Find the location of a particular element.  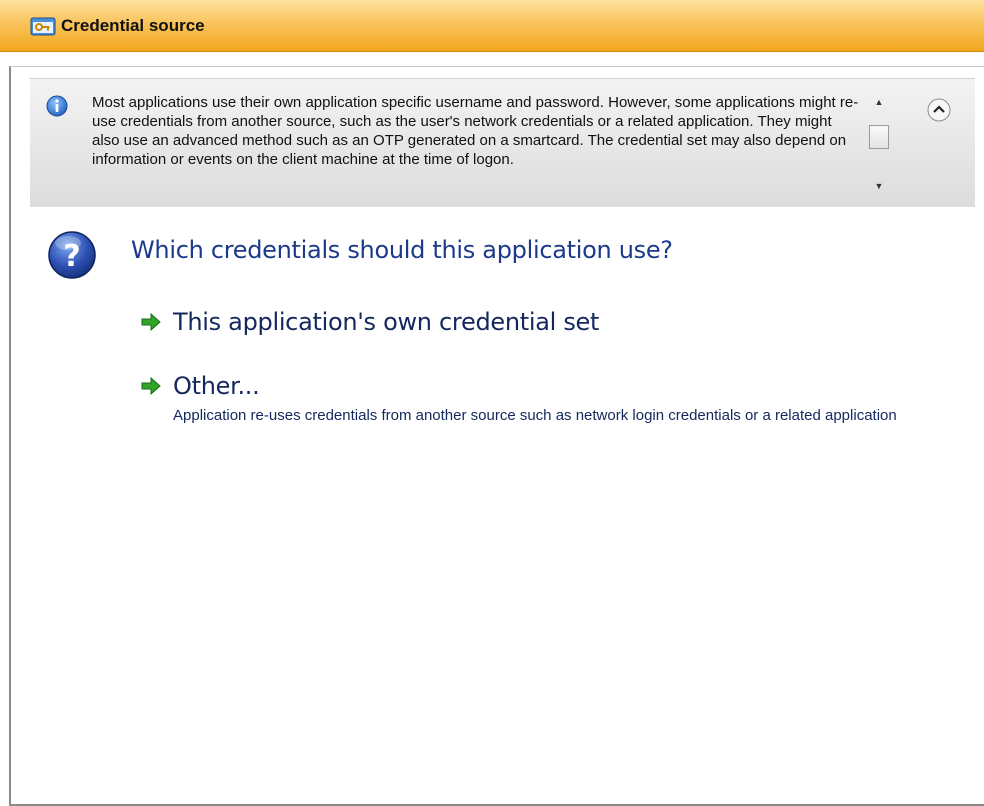

scroll-thumb is located at coordinates (879, 137).